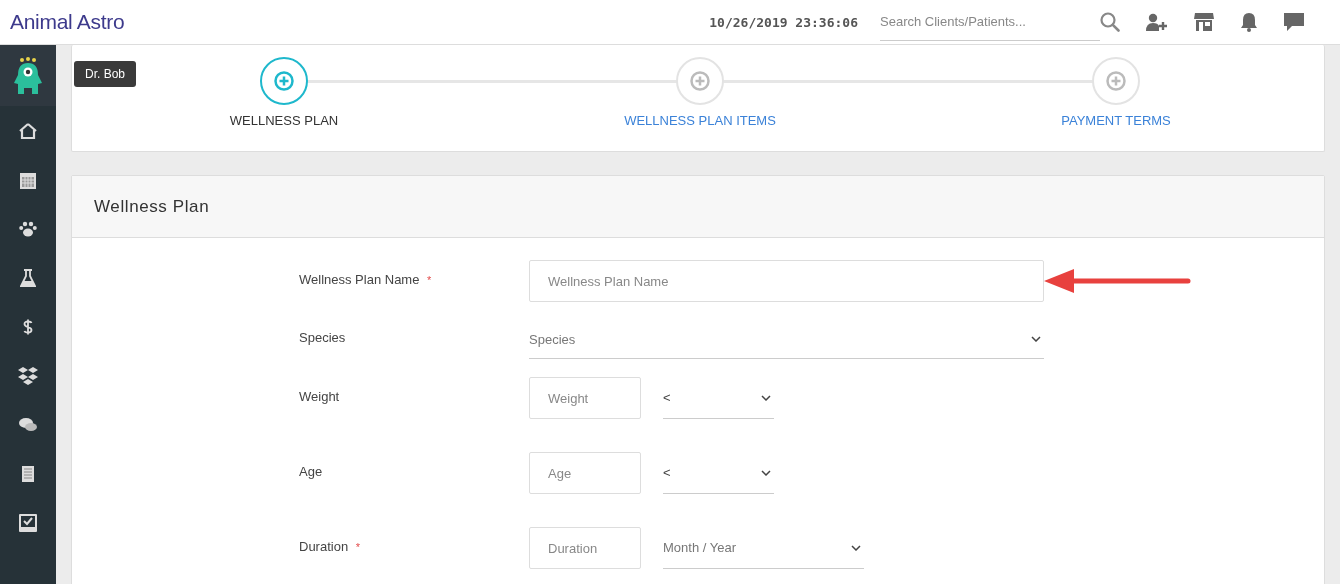 This screenshot has width=1340, height=584. What do you see at coordinates (28, 228) in the screenshot?
I see `paw-icon` at bounding box center [28, 228].